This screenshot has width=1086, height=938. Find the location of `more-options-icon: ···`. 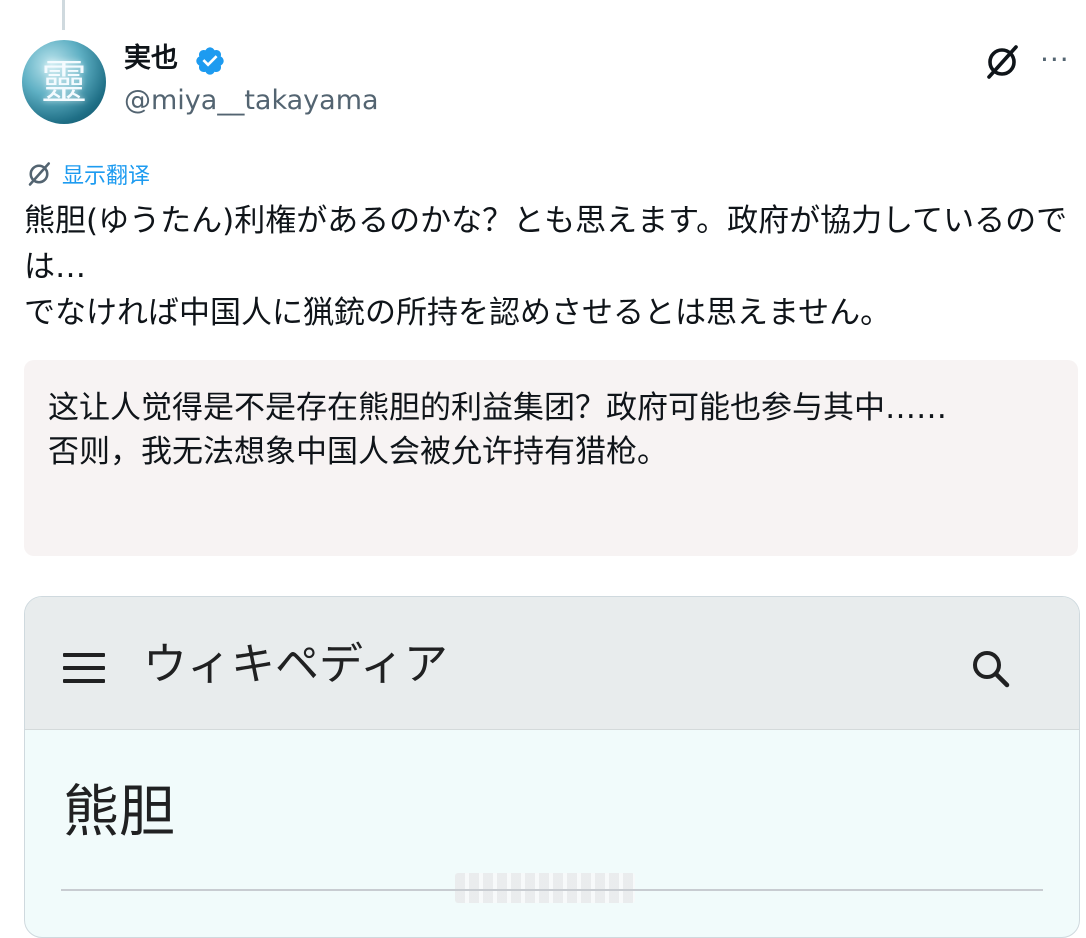

more-options-icon: ··· is located at coordinates (1060, 62).